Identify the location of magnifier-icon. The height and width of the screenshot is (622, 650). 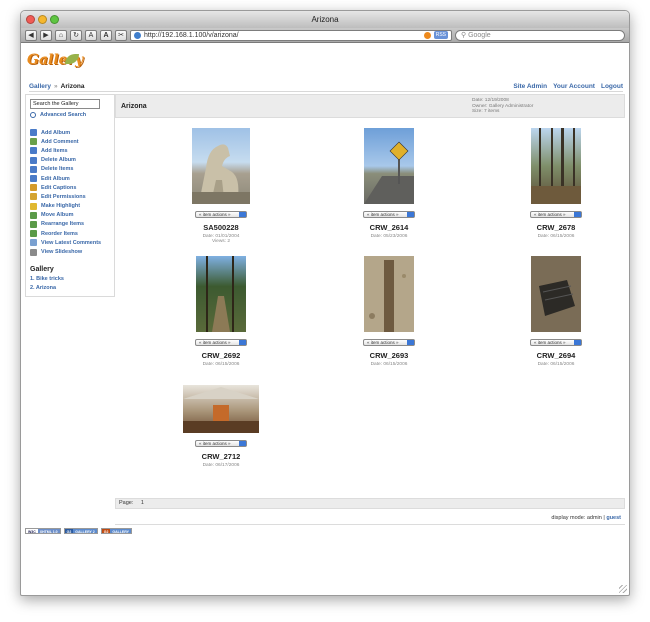
(33, 115).